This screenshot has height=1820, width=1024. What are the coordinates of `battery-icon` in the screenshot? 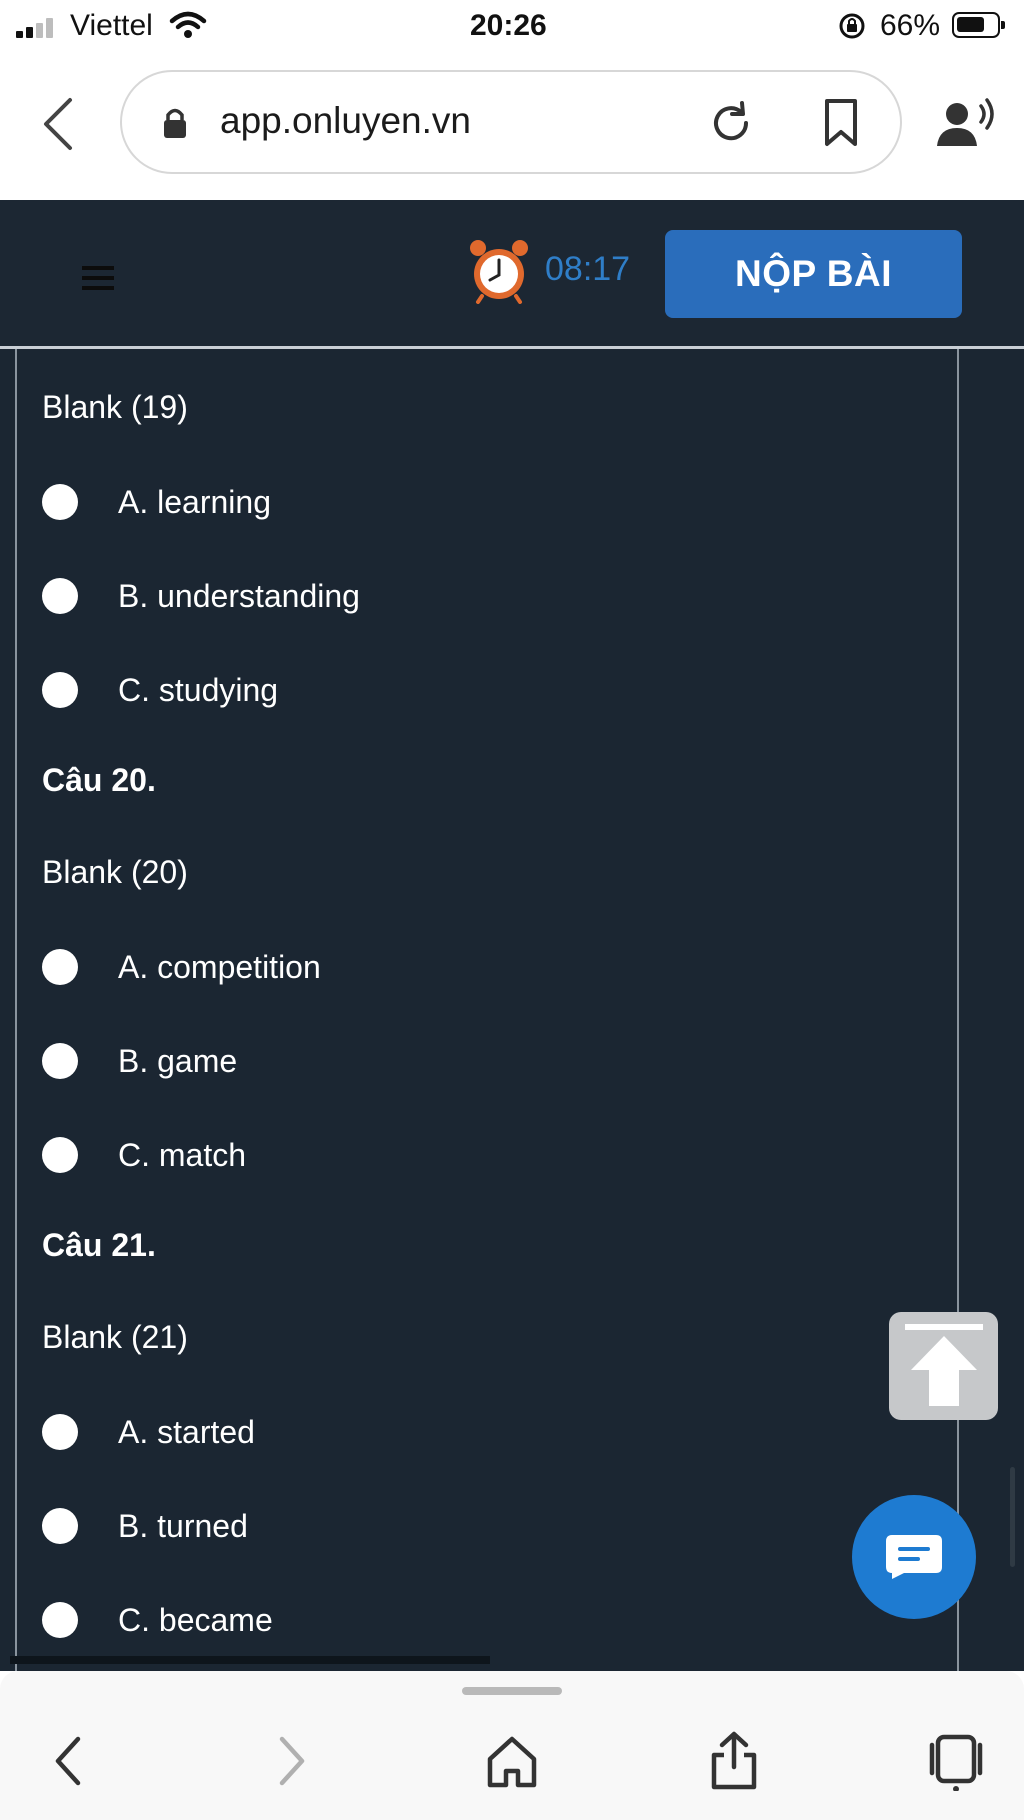 It's located at (978, 25).